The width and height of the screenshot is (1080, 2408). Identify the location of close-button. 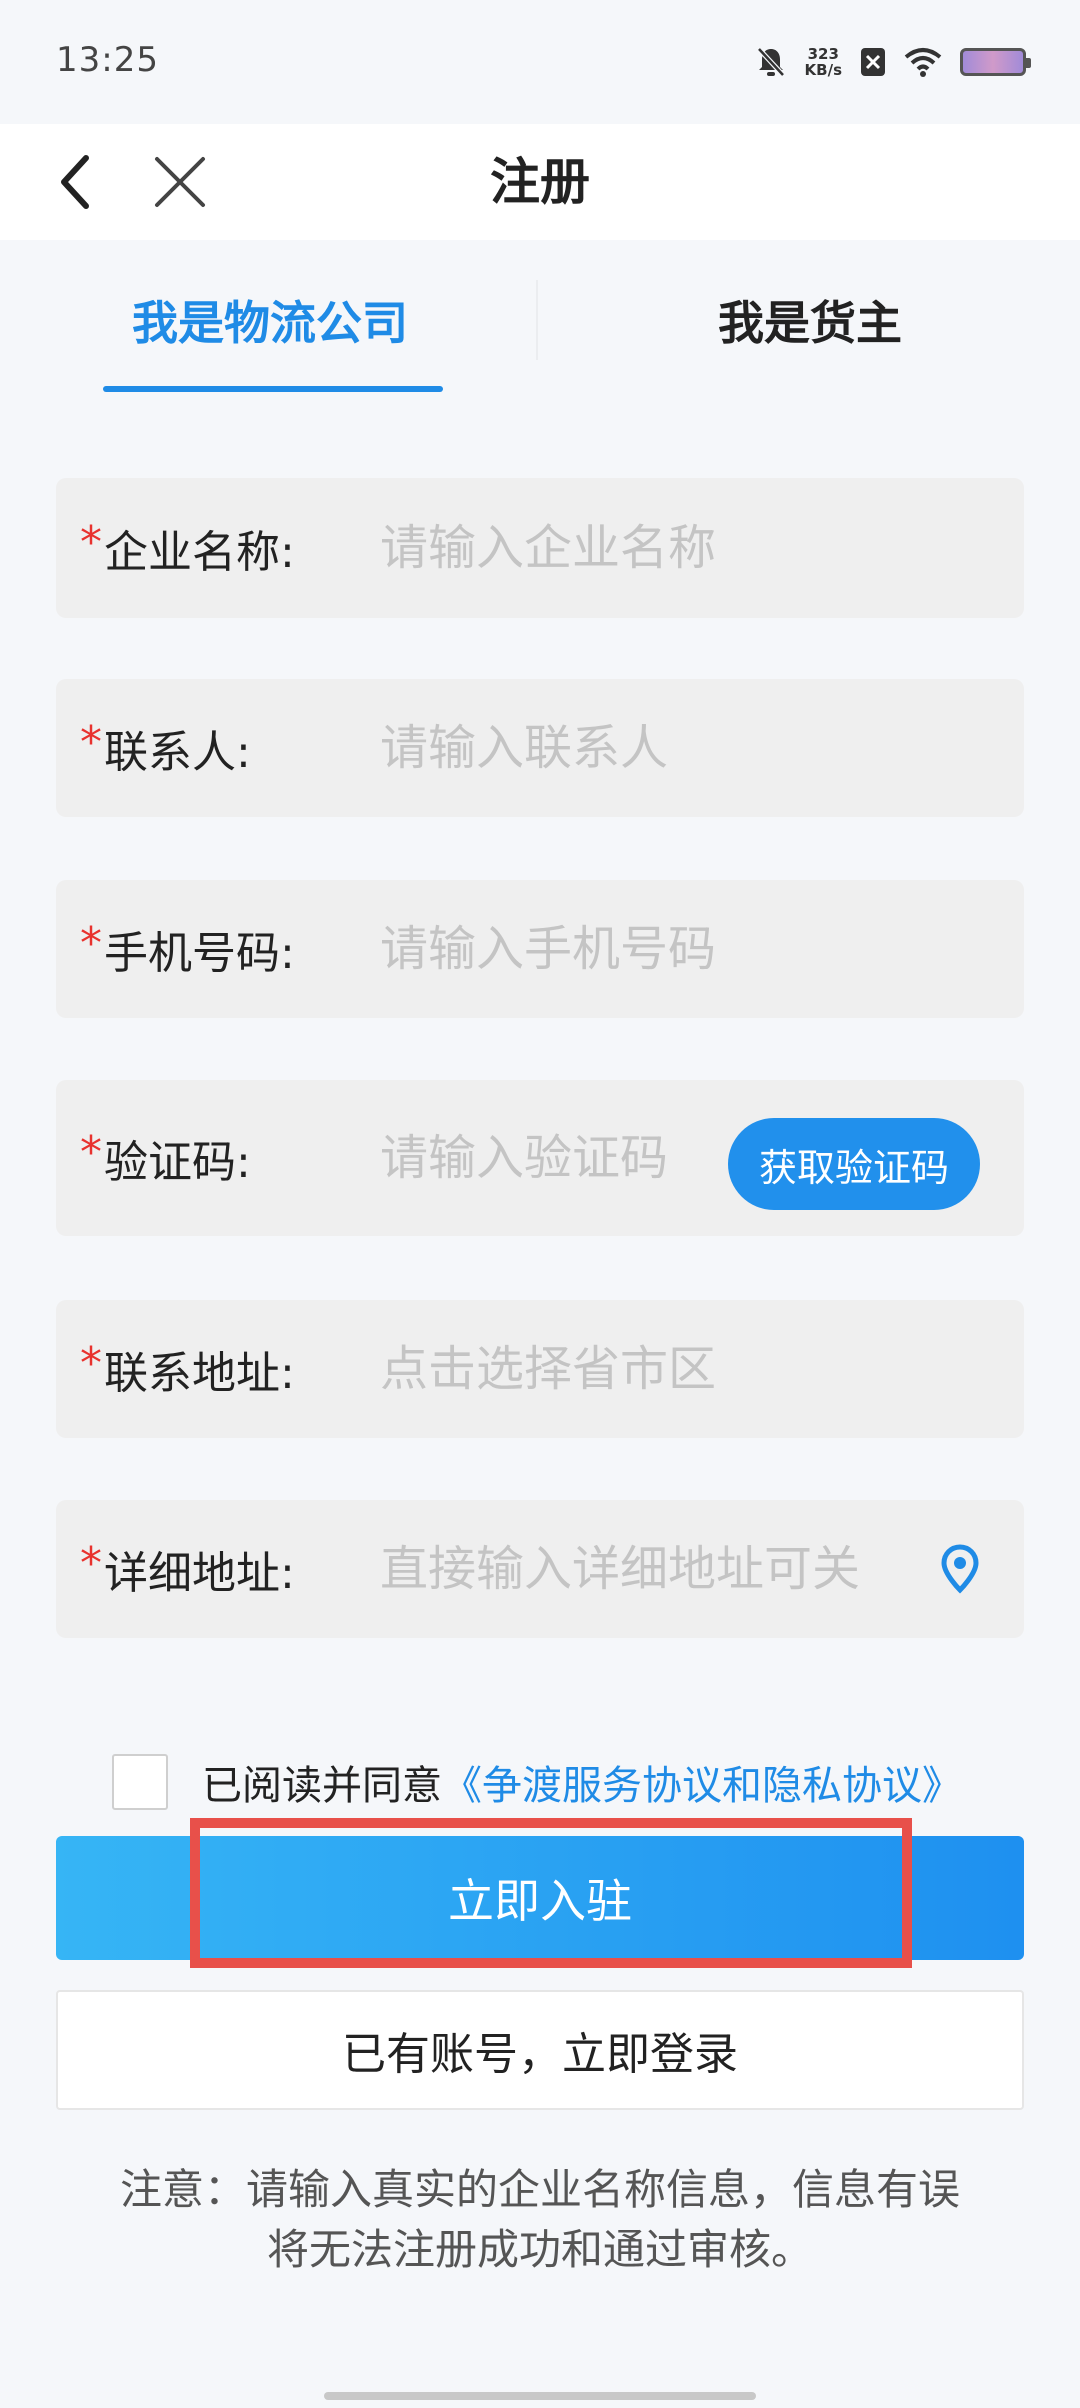
(180, 182).